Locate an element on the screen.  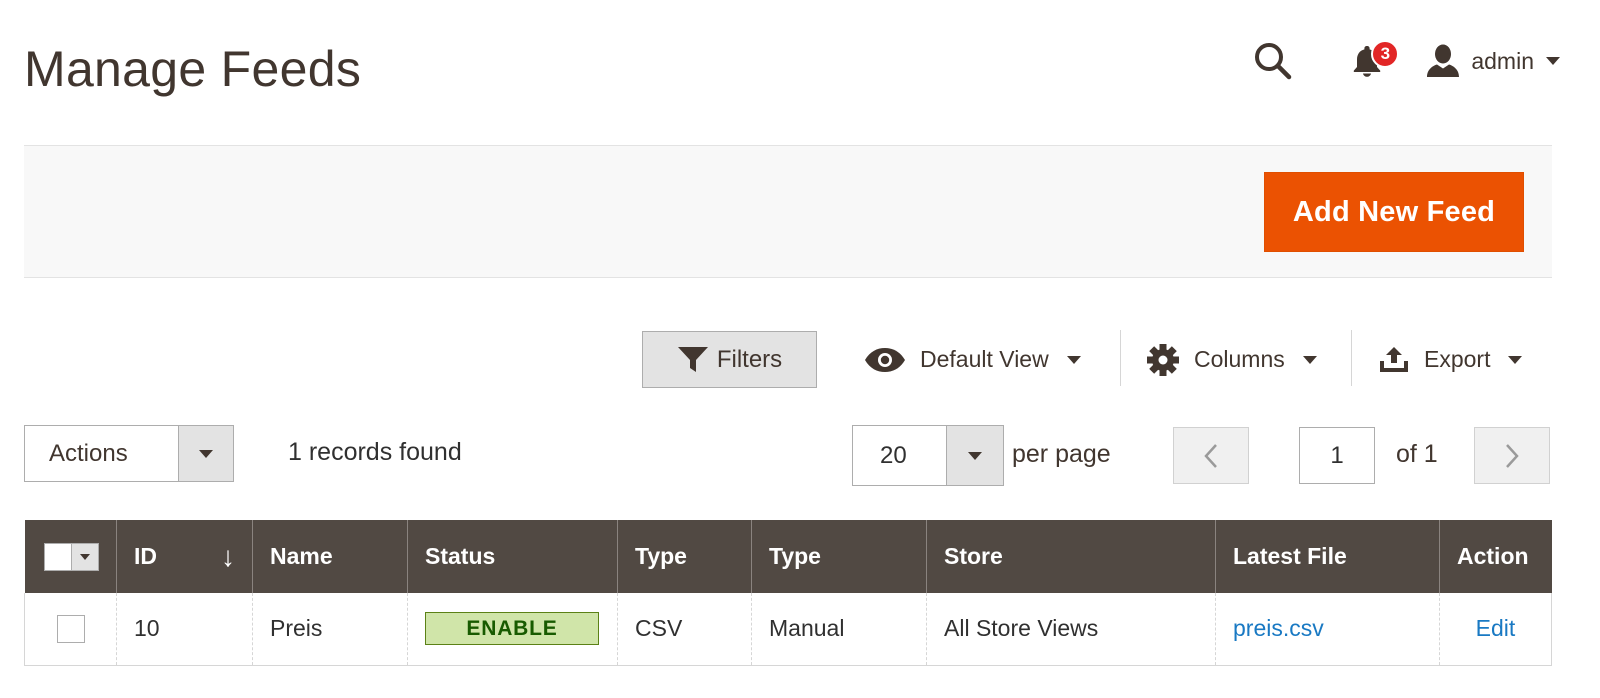
page-title: Manage Feeds is located at coordinates (193, 69).